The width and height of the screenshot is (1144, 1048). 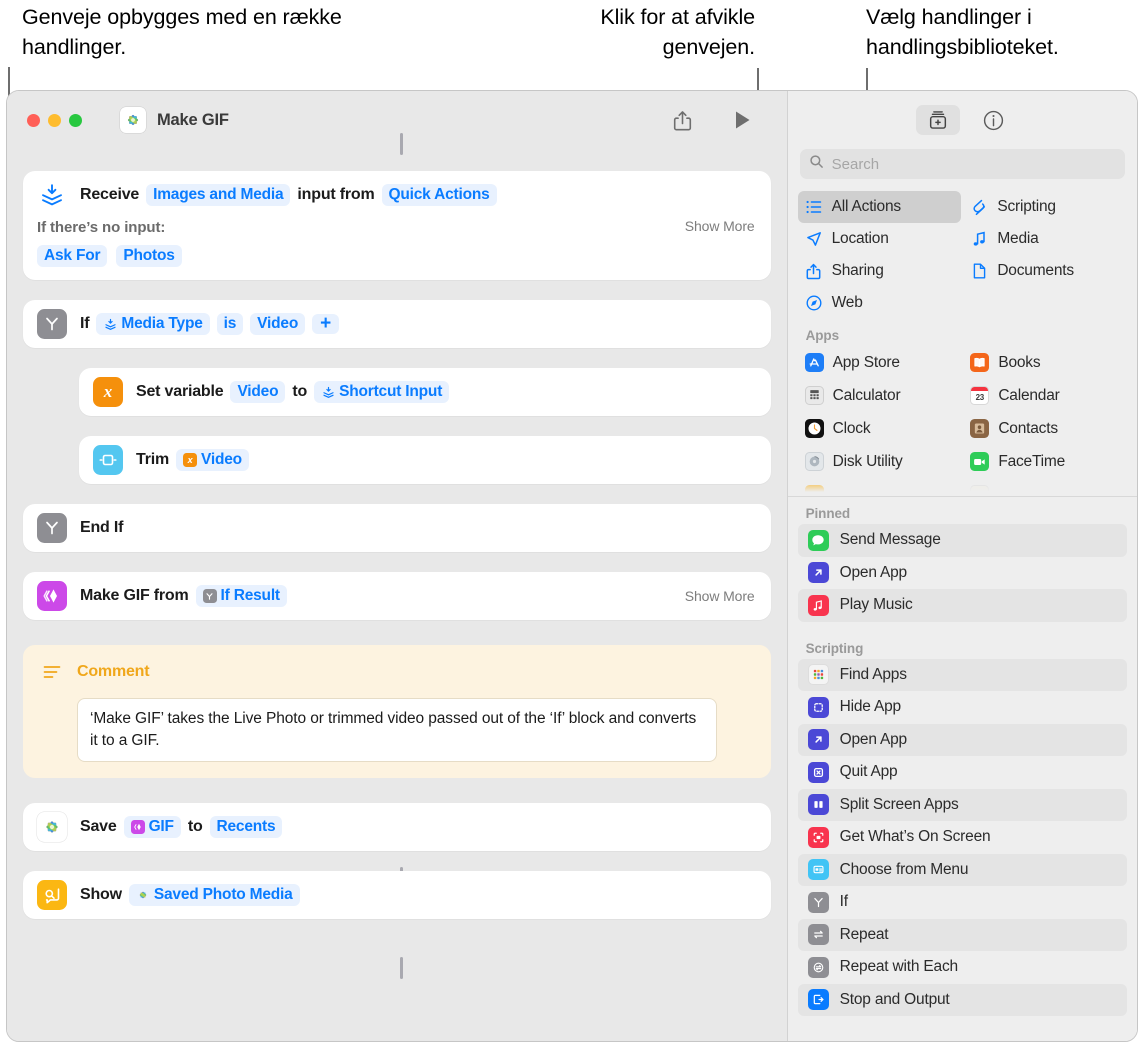 I want to click on app-item-books: Books, so click(x=1045, y=362).